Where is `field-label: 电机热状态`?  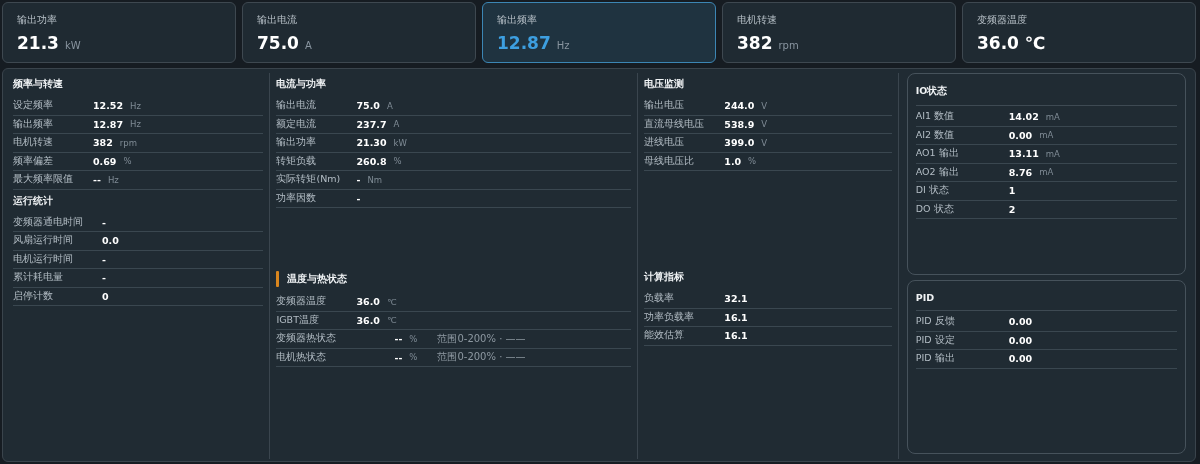 field-label: 电机热状态 is located at coordinates (302, 357).